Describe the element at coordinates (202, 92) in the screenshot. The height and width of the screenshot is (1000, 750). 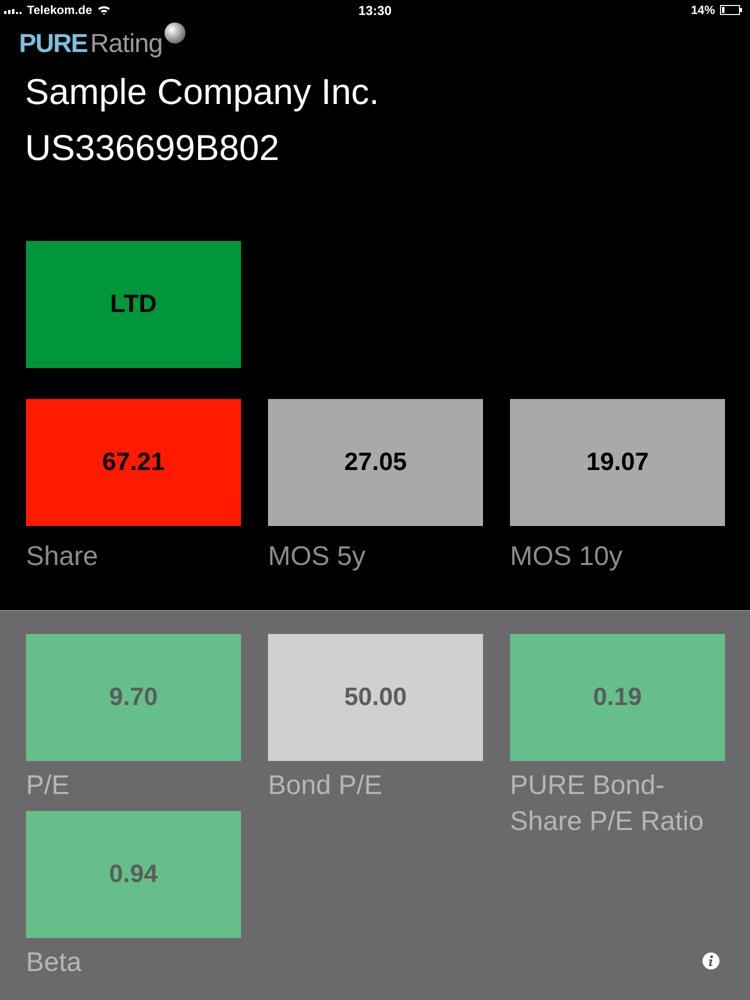
I see `company-name: Sample Company Inc.` at that location.